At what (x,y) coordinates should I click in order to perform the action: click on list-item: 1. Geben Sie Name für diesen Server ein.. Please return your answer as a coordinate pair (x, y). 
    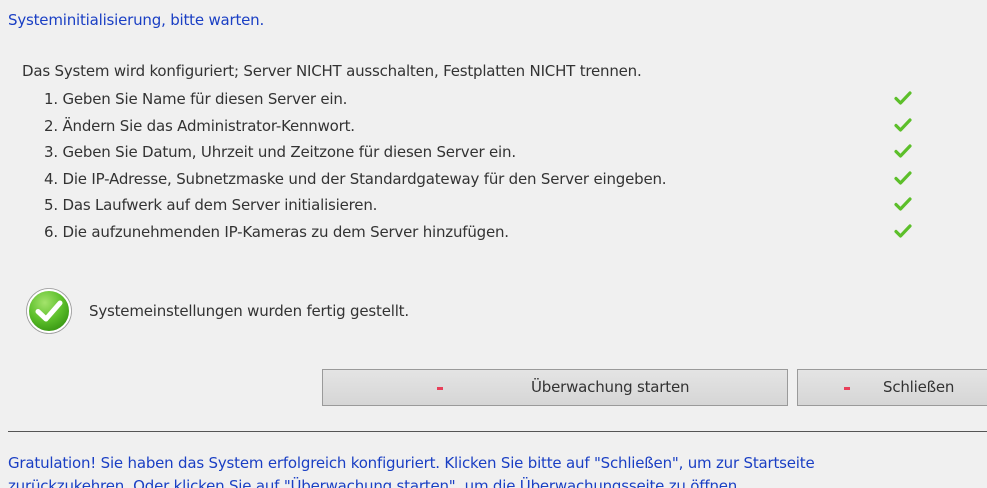
    Looking at the image, I should click on (484, 101).